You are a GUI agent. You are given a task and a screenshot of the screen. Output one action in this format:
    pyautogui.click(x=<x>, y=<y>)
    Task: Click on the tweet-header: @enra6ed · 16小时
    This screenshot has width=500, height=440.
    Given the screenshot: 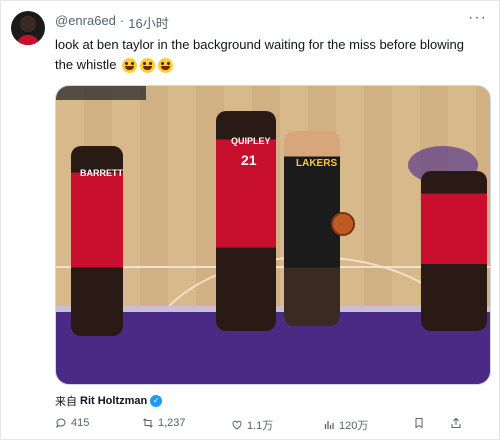 What is the action you would take?
    pyautogui.click(x=112, y=22)
    